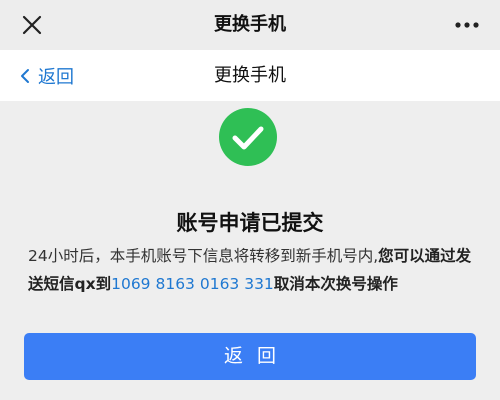  I want to click on more-options-button, so click(467, 25).